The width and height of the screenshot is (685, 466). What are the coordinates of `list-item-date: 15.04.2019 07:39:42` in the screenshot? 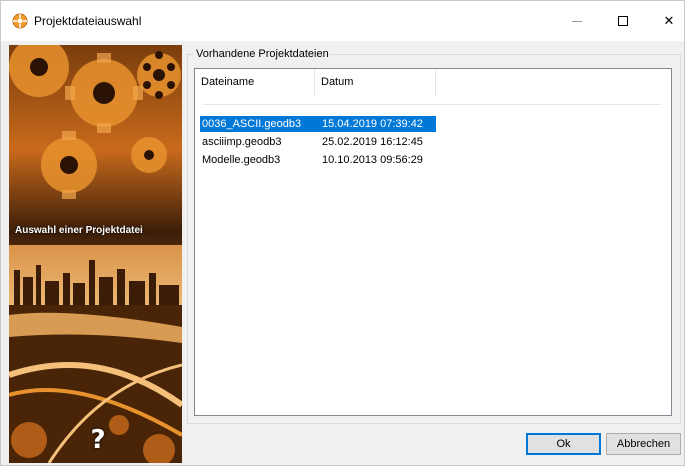 It's located at (378, 124).